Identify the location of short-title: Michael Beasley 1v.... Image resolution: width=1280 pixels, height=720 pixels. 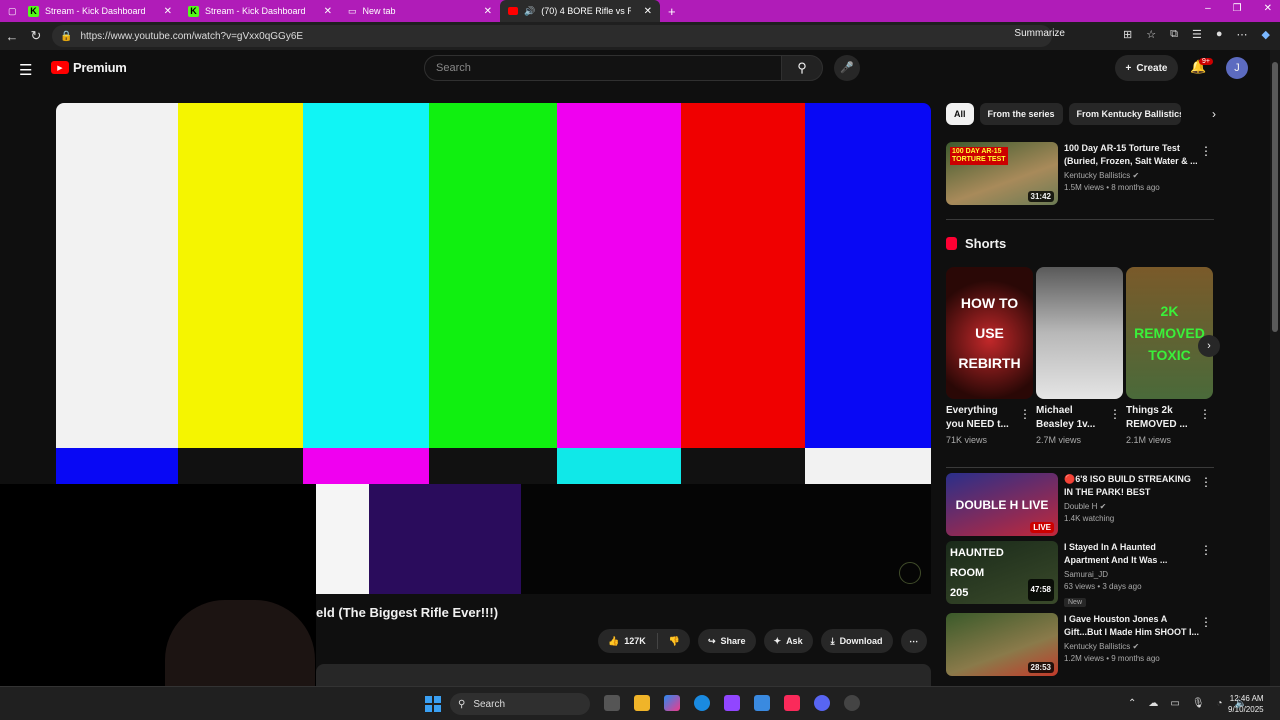
(1072, 418).